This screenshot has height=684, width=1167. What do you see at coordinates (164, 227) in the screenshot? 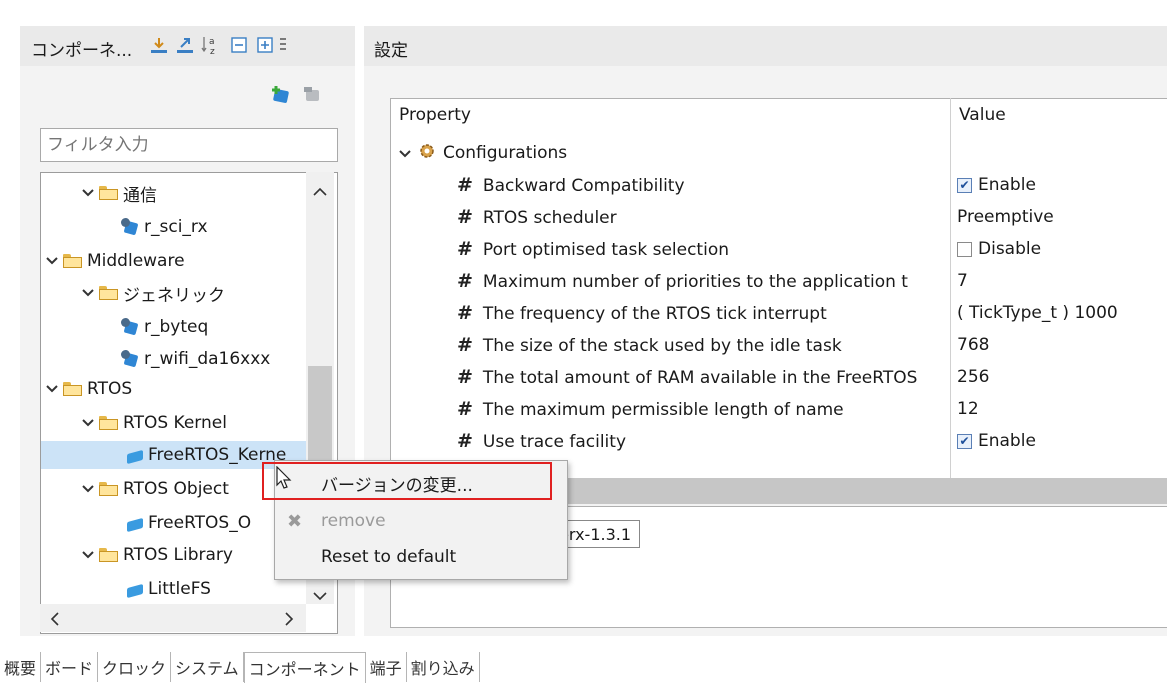
I see `tree-item-component: r_sci_rx` at bounding box center [164, 227].